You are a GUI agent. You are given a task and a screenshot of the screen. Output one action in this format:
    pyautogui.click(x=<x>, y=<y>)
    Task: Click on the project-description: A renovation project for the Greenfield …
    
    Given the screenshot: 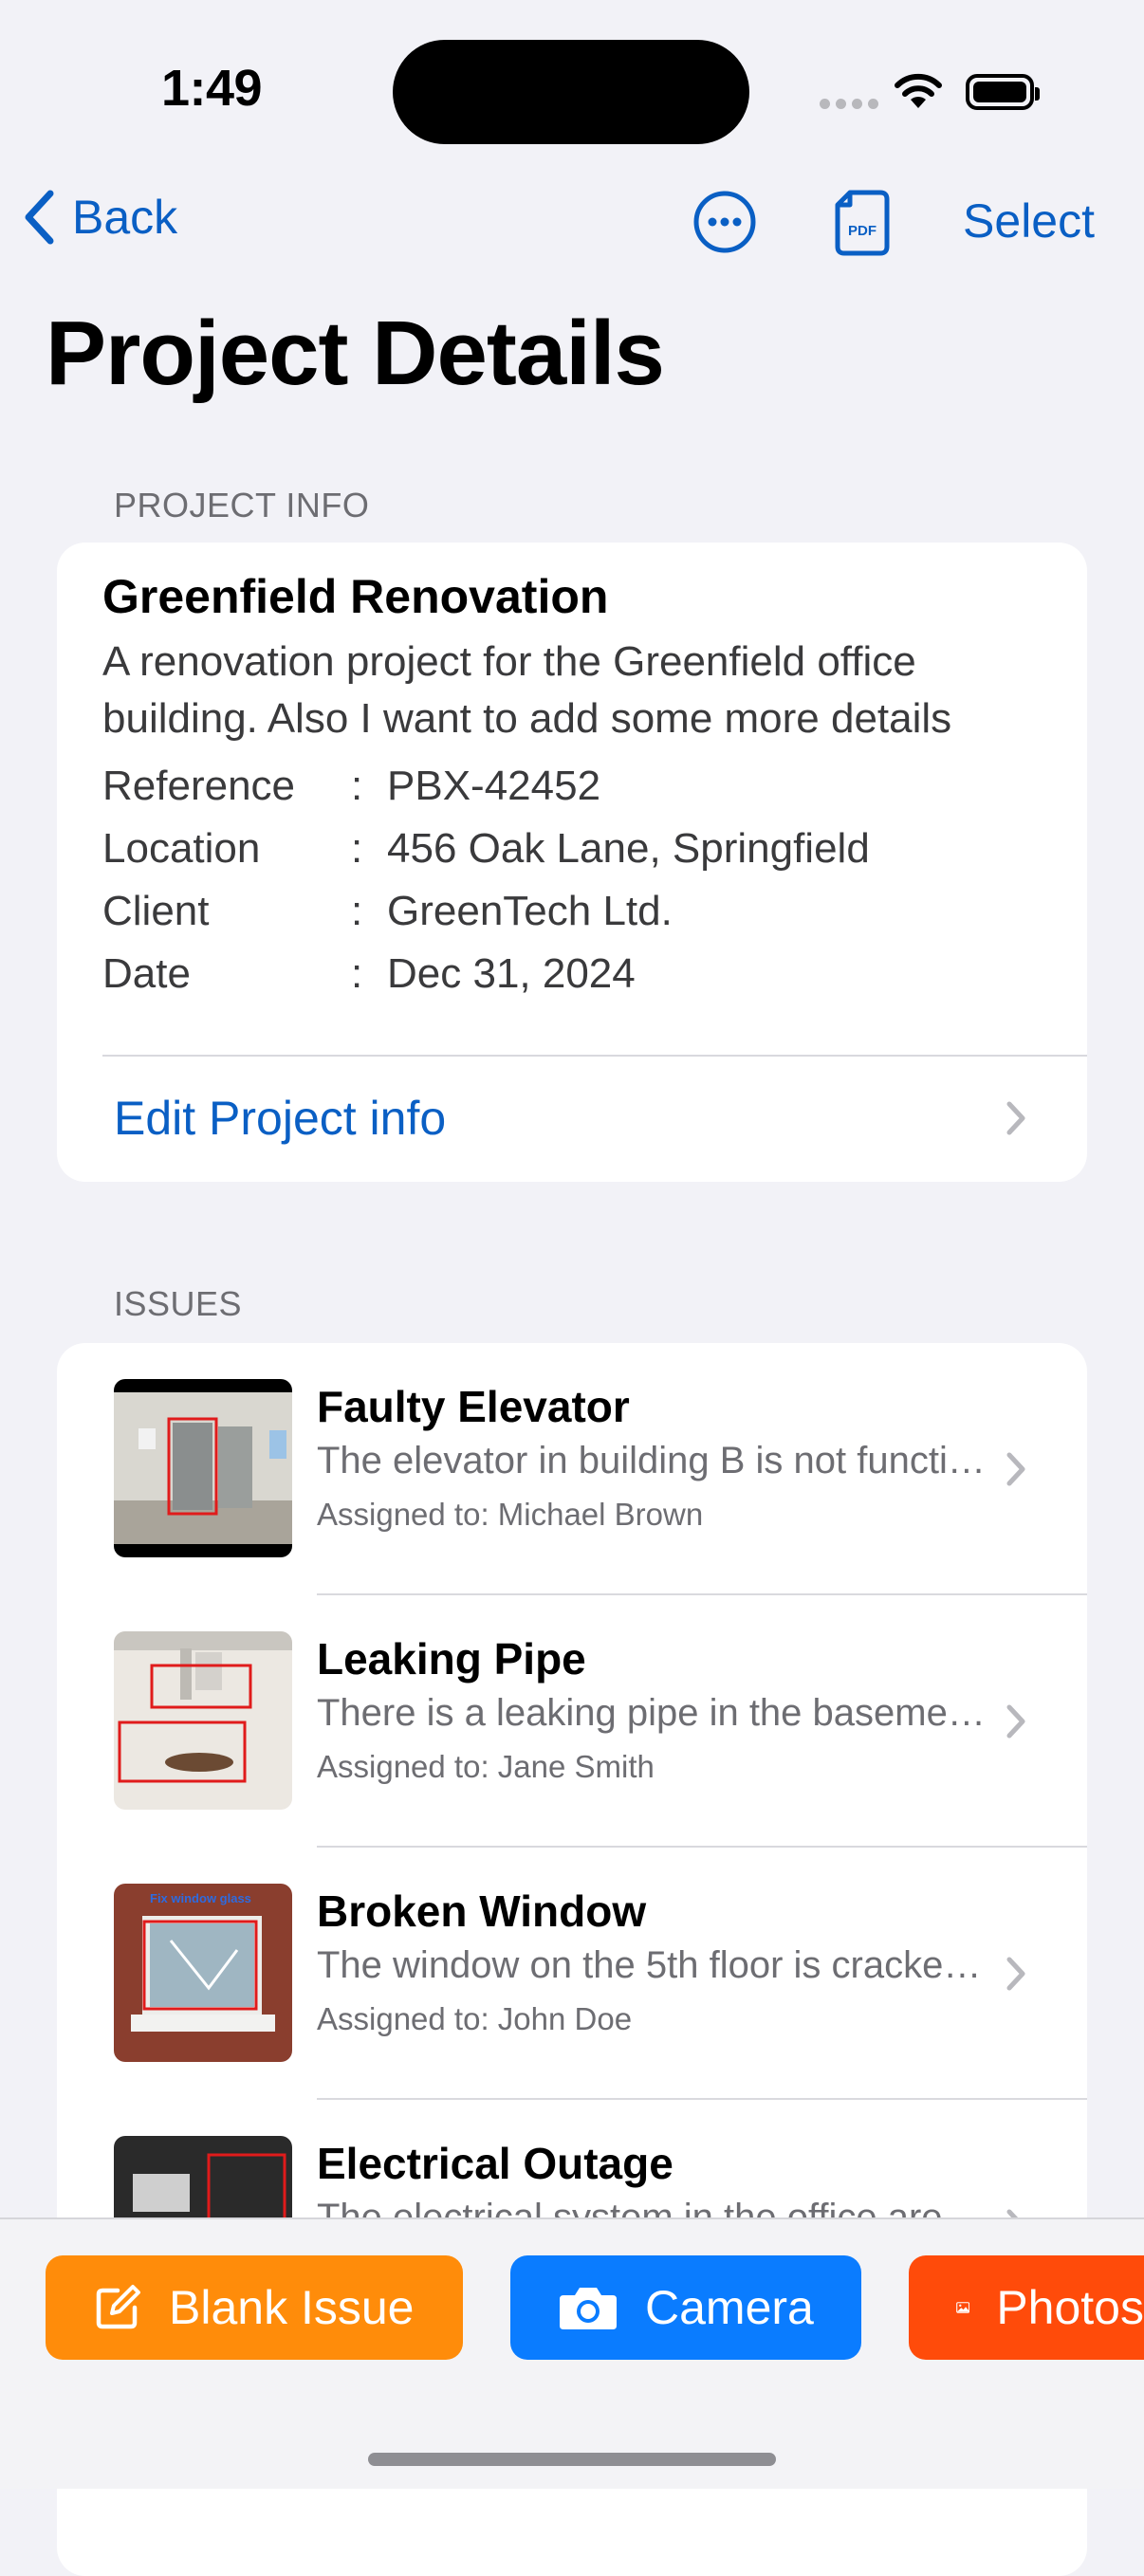 What is the action you would take?
    pyautogui.click(x=527, y=690)
    